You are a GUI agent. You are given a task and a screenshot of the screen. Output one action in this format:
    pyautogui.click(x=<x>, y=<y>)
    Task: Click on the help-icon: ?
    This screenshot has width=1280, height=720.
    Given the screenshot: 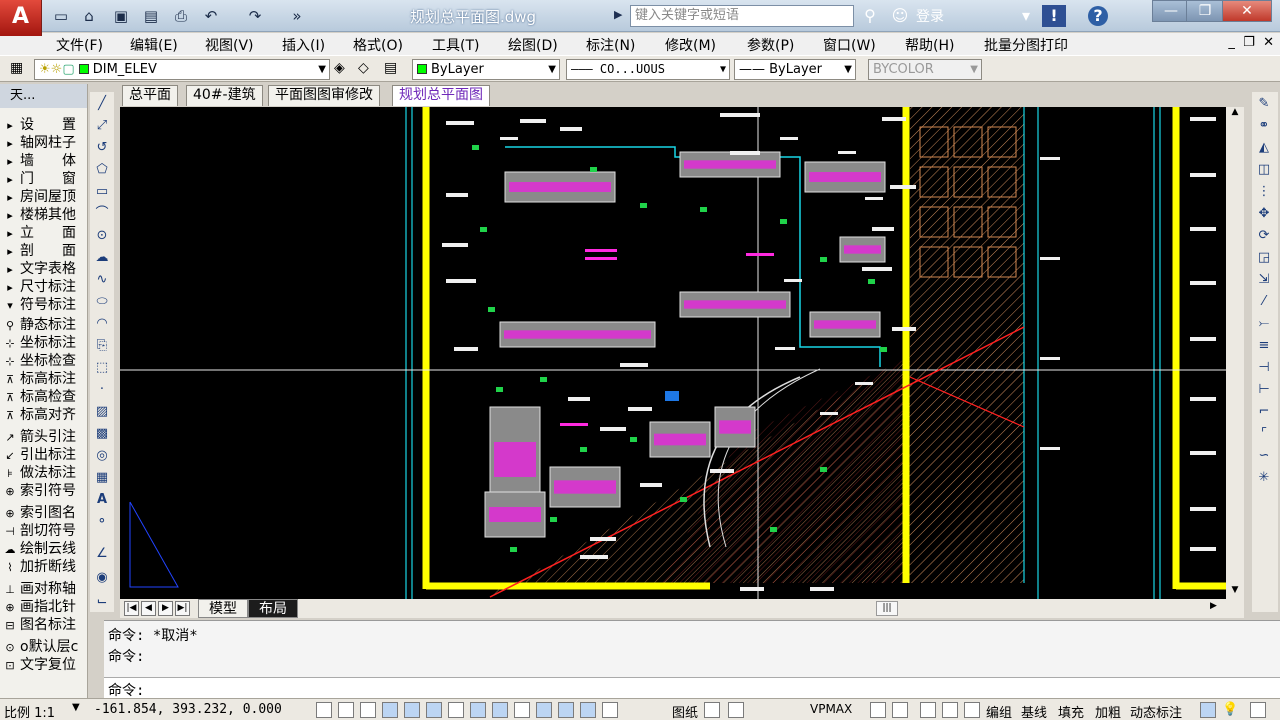 What is the action you would take?
    pyautogui.click(x=1098, y=16)
    